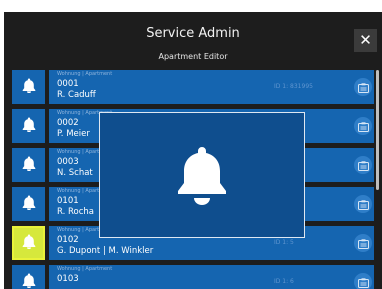  What do you see at coordinates (105, 251) in the screenshot?
I see `apartment-residents: G. Dupont | M. Winkler` at bounding box center [105, 251].